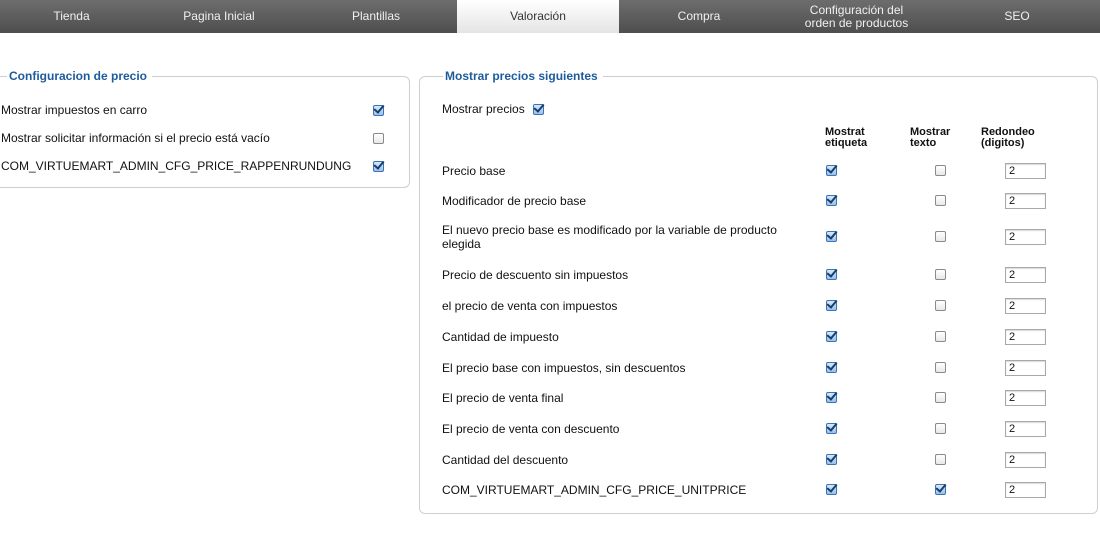 The image size is (1100, 536). Describe the element at coordinates (74, 110) in the screenshot. I see `price-config-label: Mostrar impuestos en carro` at that location.